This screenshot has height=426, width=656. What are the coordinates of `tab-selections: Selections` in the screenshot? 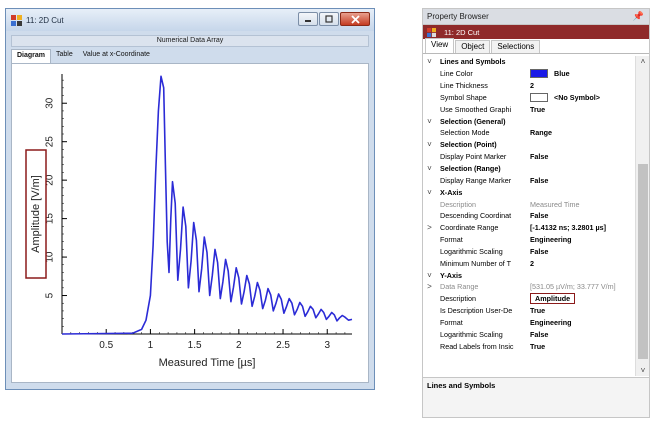 It's located at (516, 46).